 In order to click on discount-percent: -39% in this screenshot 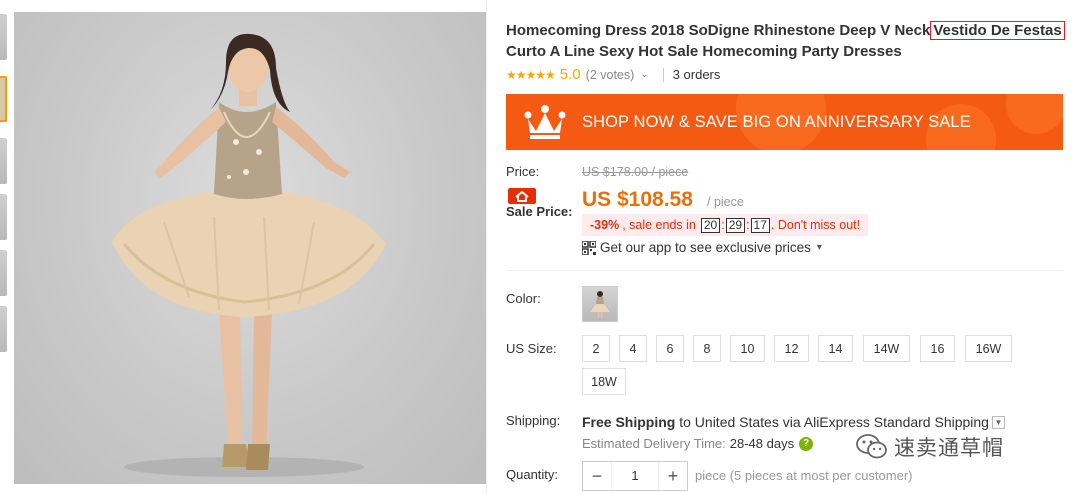, I will do `click(605, 225)`.